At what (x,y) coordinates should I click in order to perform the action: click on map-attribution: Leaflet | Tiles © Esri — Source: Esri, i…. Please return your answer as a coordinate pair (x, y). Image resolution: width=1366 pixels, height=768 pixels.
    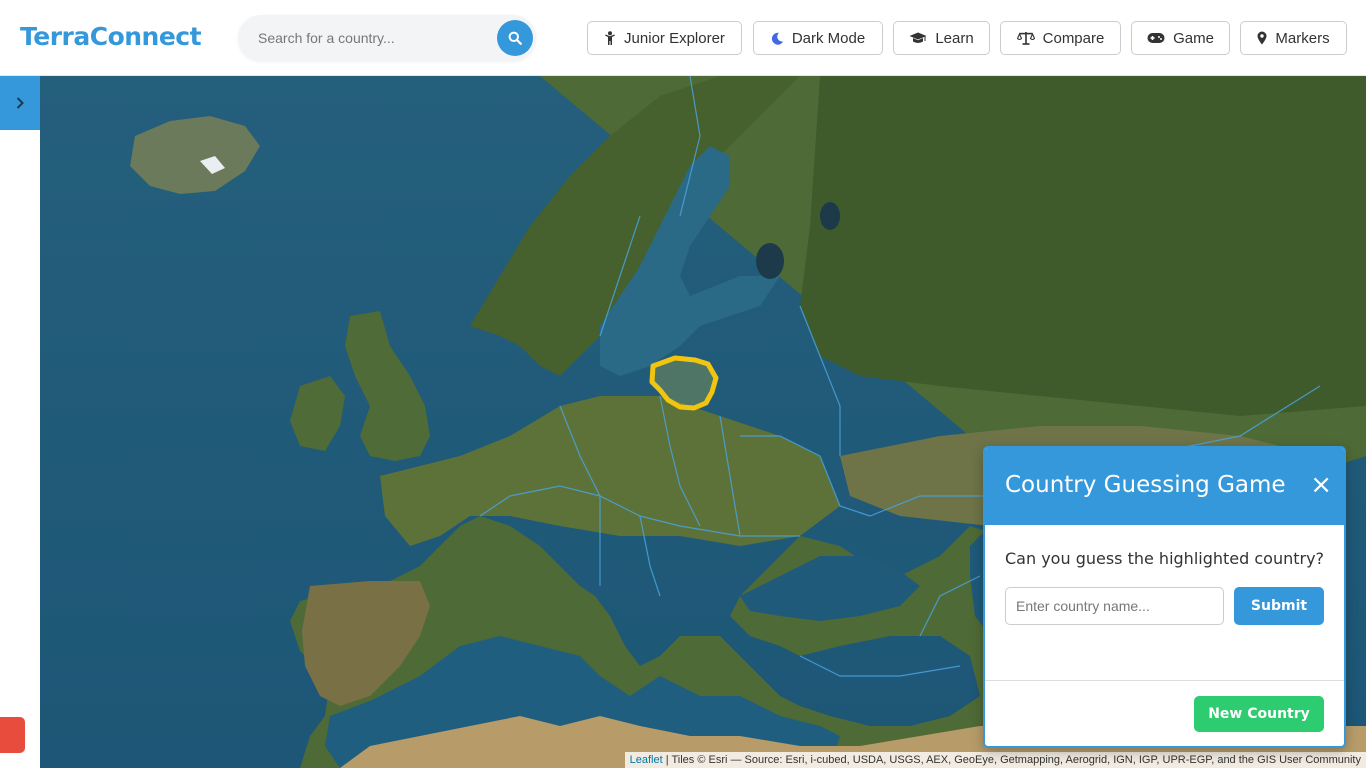
    Looking at the image, I should click on (995, 760).